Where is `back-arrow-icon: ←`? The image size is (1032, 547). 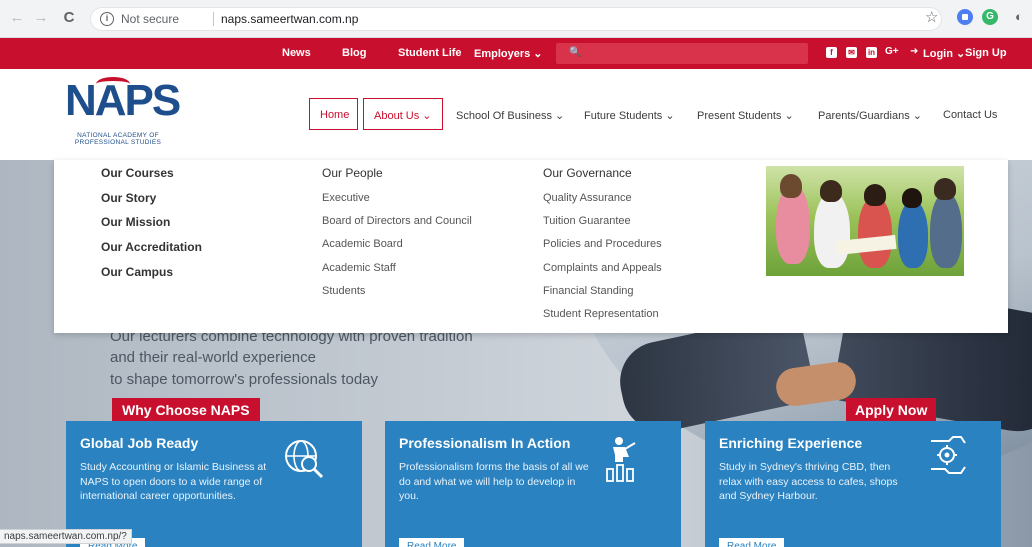 back-arrow-icon: ← is located at coordinates (17, 18).